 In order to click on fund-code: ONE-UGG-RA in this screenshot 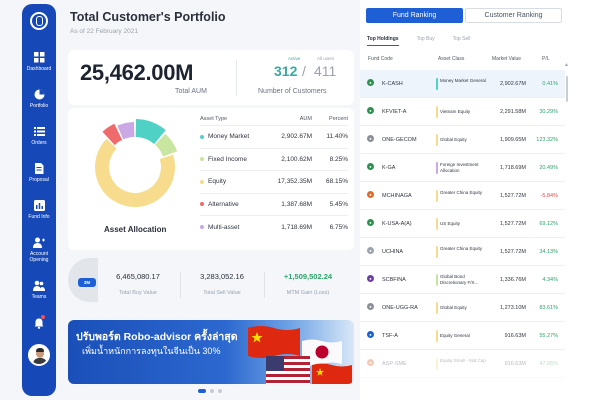, I will do `click(400, 308)`.